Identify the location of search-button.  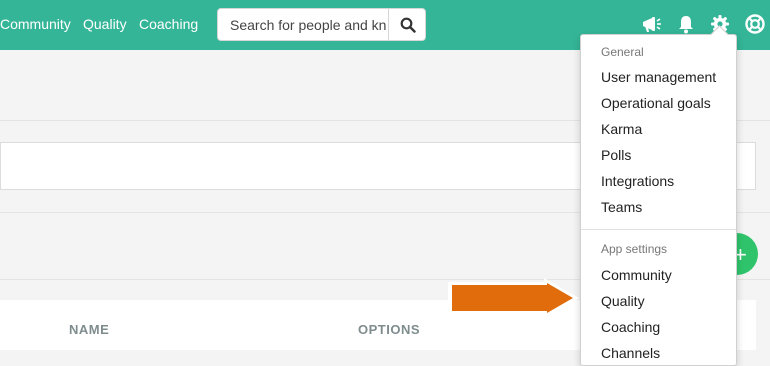
(407, 24).